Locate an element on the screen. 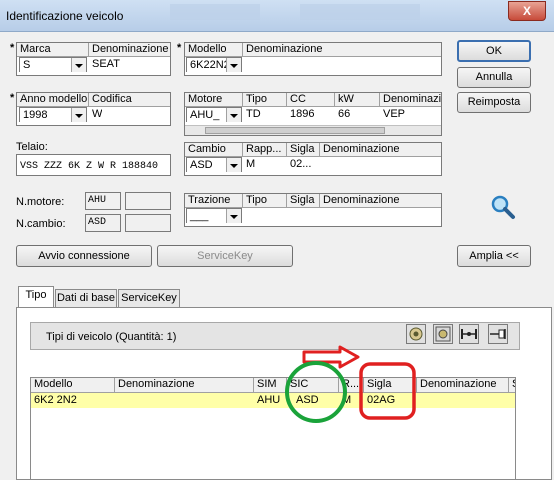 The image size is (554, 480). motore-denominazione-header: Denominazion is located at coordinates (412, 99).